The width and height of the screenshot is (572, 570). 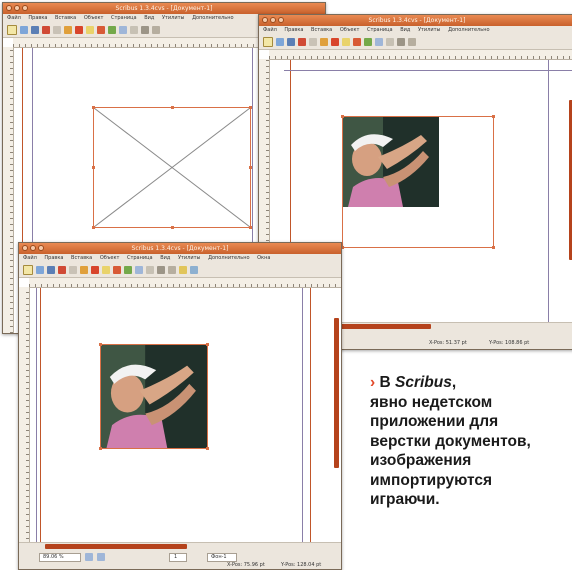 I want to click on empty-image-frame, so click(x=172, y=167).